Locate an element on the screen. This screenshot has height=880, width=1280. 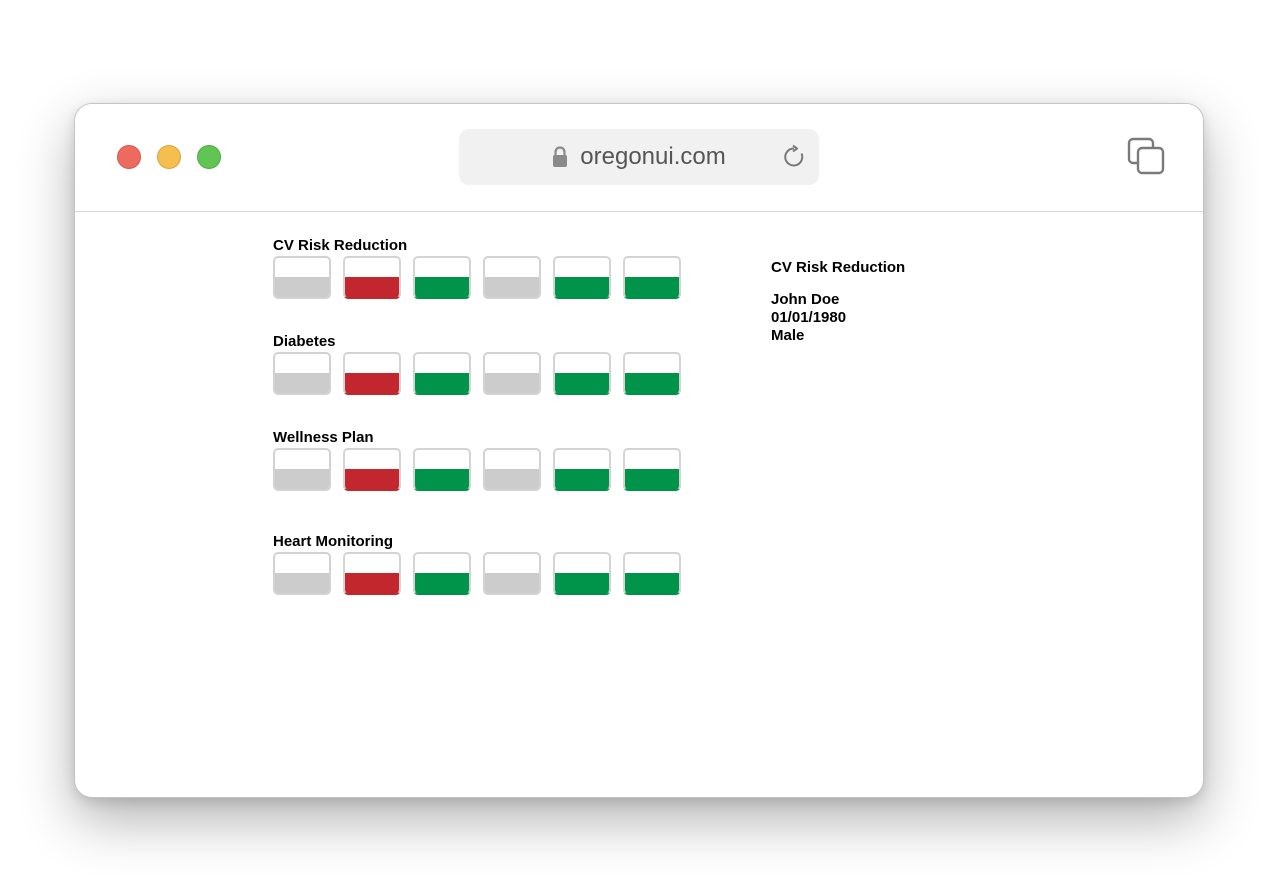
address-bar: oregonui.com is located at coordinates (639, 157).